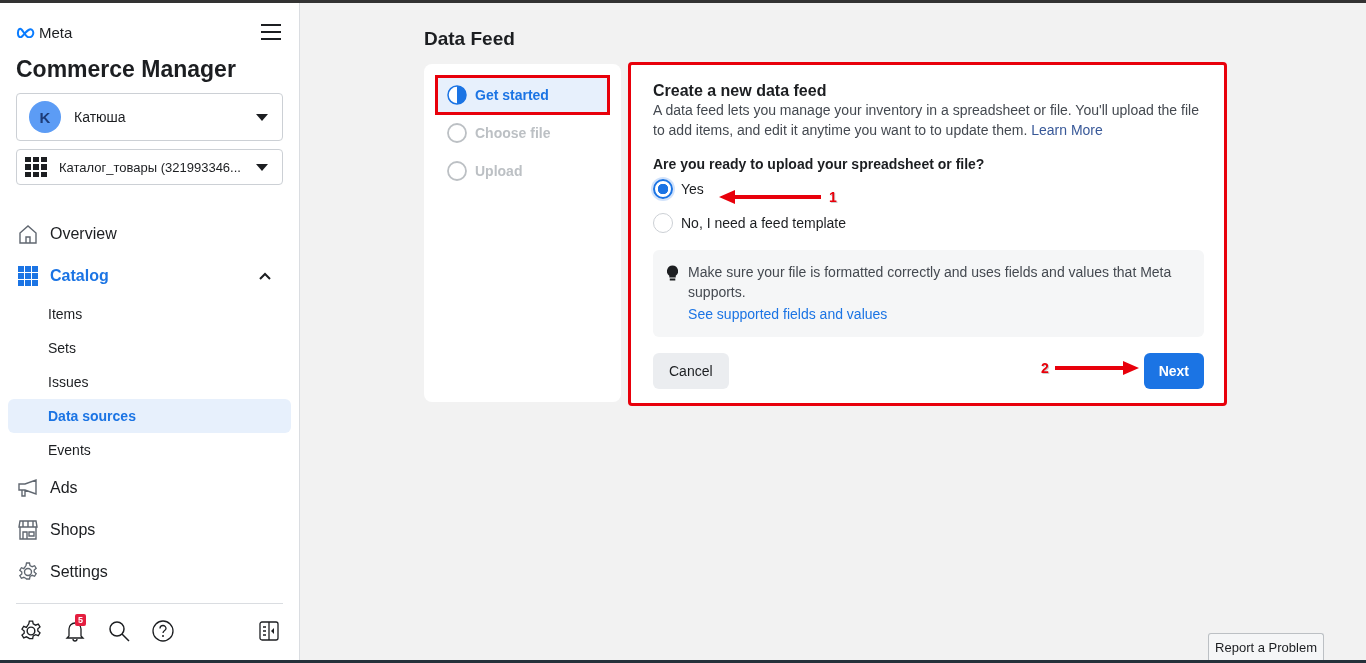 This screenshot has width=1366, height=663. I want to click on page-title: Data Feed, so click(470, 39).